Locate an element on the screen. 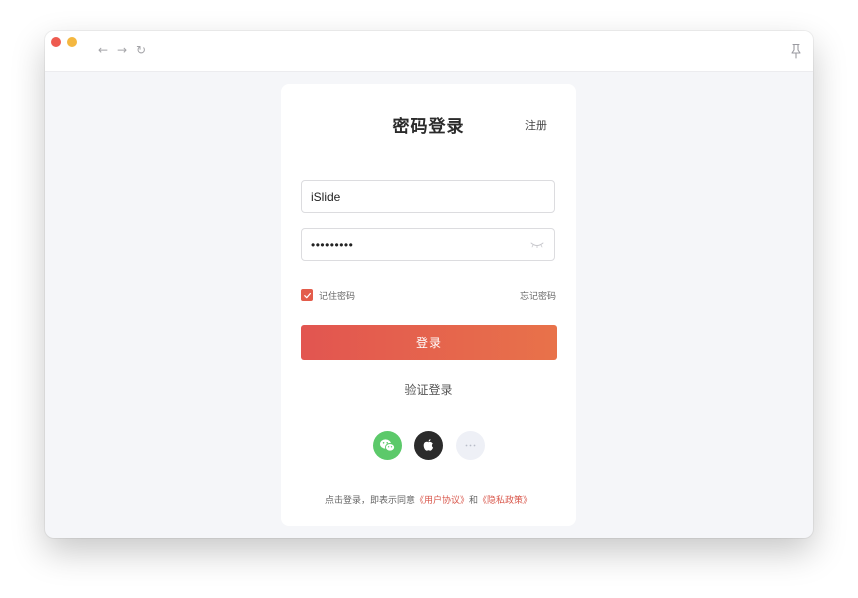 The height and width of the screenshot is (598, 858). verification-login-link: 验证登录 is located at coordinates (428, 389).